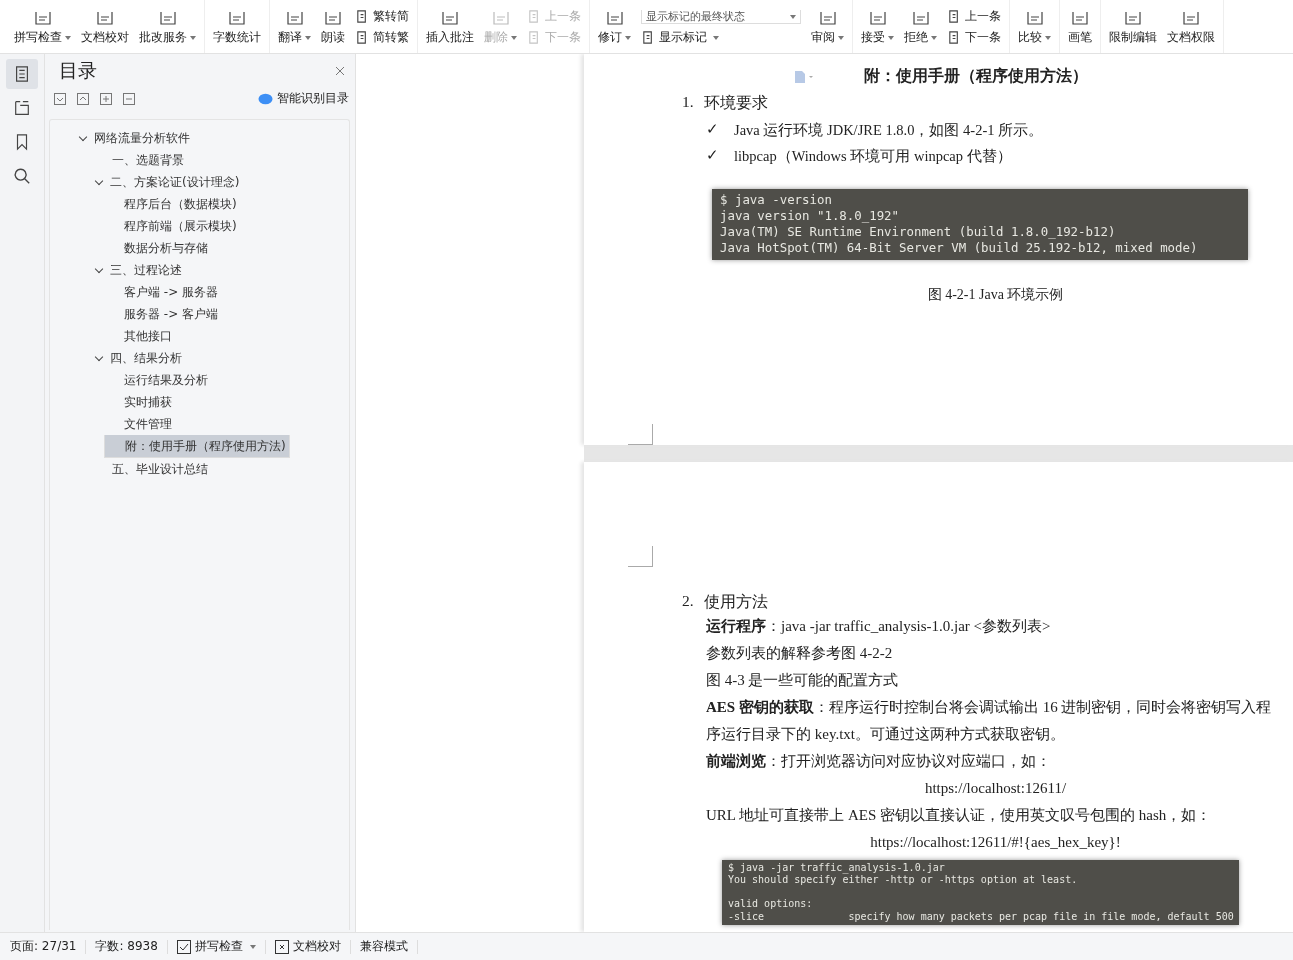 The width and height of the screenshot is (1293, 960). I want to click on paragraph: 前端浏览：打开浏览器访问对应协议对应端口，如：, so click(879, 761).